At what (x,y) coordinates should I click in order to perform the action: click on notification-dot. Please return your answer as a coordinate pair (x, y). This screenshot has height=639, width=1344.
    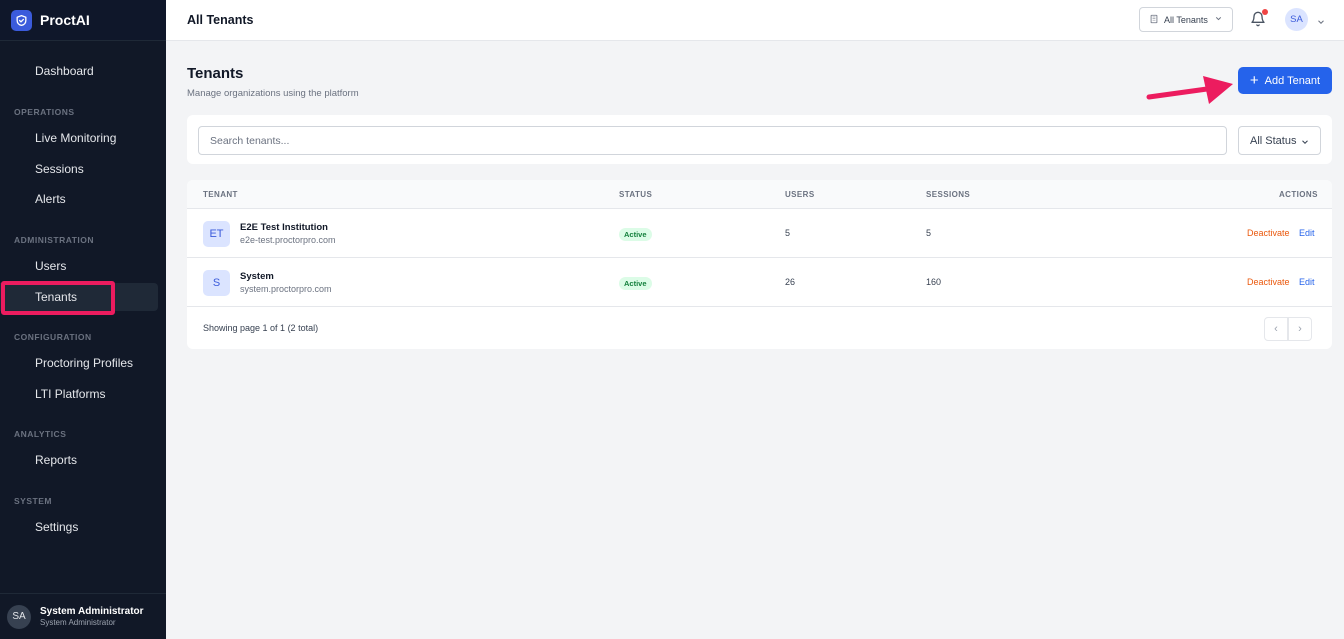
    Looking at the image, I should click on (1265, 12).